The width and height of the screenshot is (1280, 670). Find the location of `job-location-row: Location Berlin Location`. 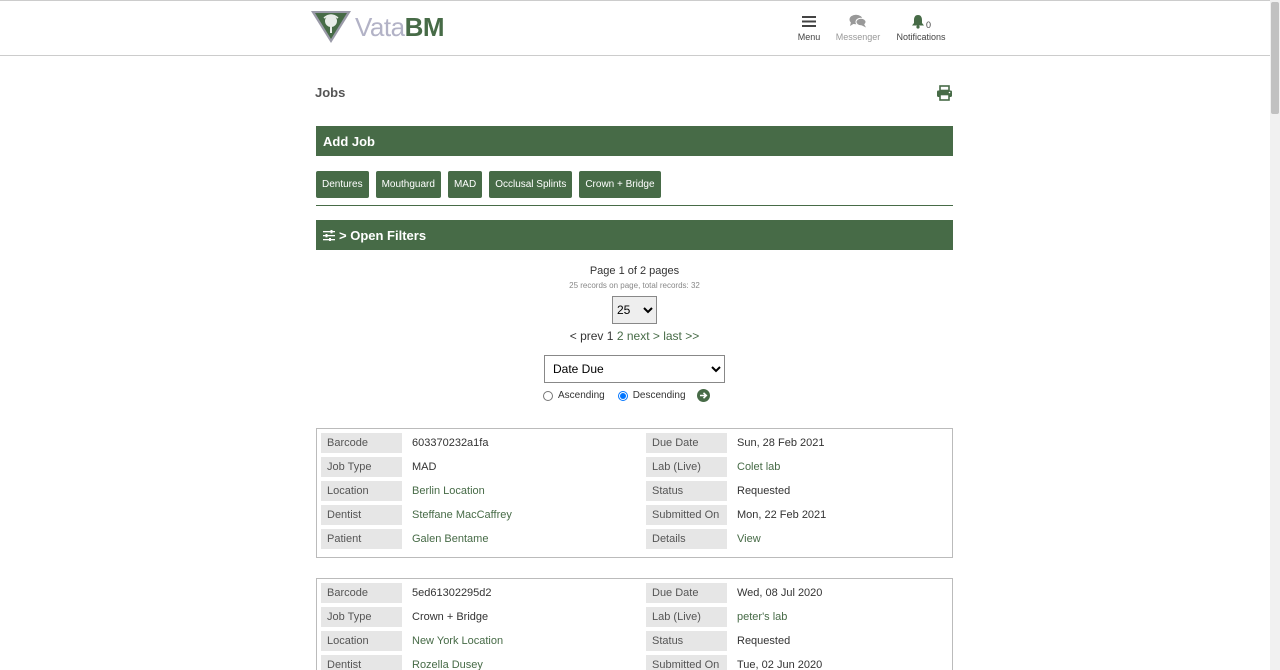

job-location-row: Location Berlin Location is located at coordinates (403, 491).